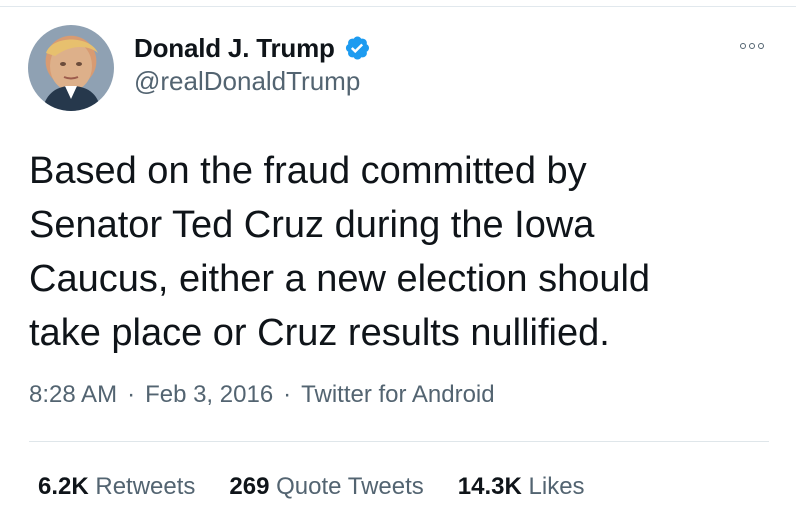 This screenshot has width=796, height=527. I want to click on likes-count: 14.3K, so click(489, 486).